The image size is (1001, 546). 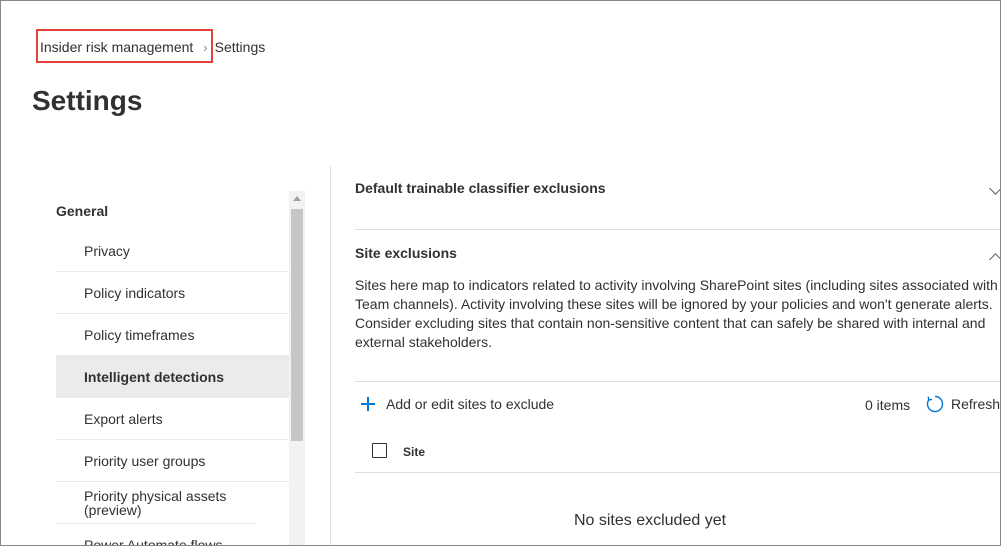 I want to click on panel-divider, so click(x=330, y=355).